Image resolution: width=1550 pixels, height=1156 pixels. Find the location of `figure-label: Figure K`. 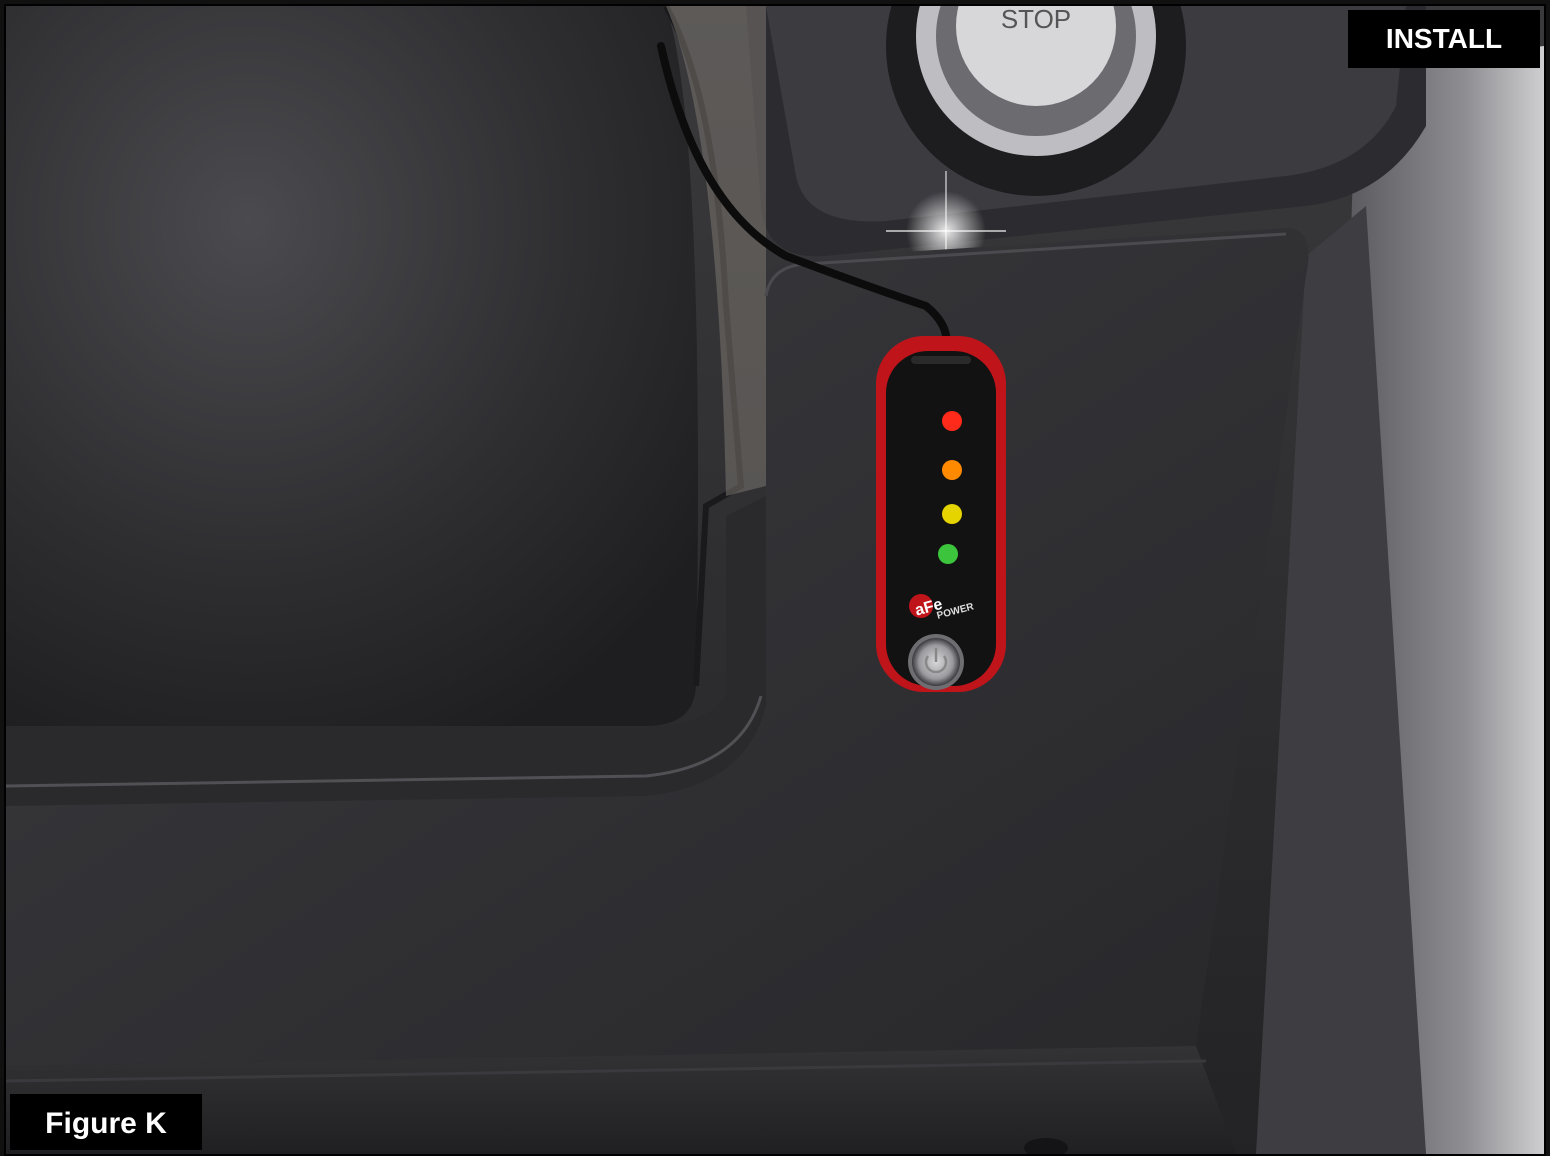

figure-label: Figure K is located at coordinates (106, 1122).